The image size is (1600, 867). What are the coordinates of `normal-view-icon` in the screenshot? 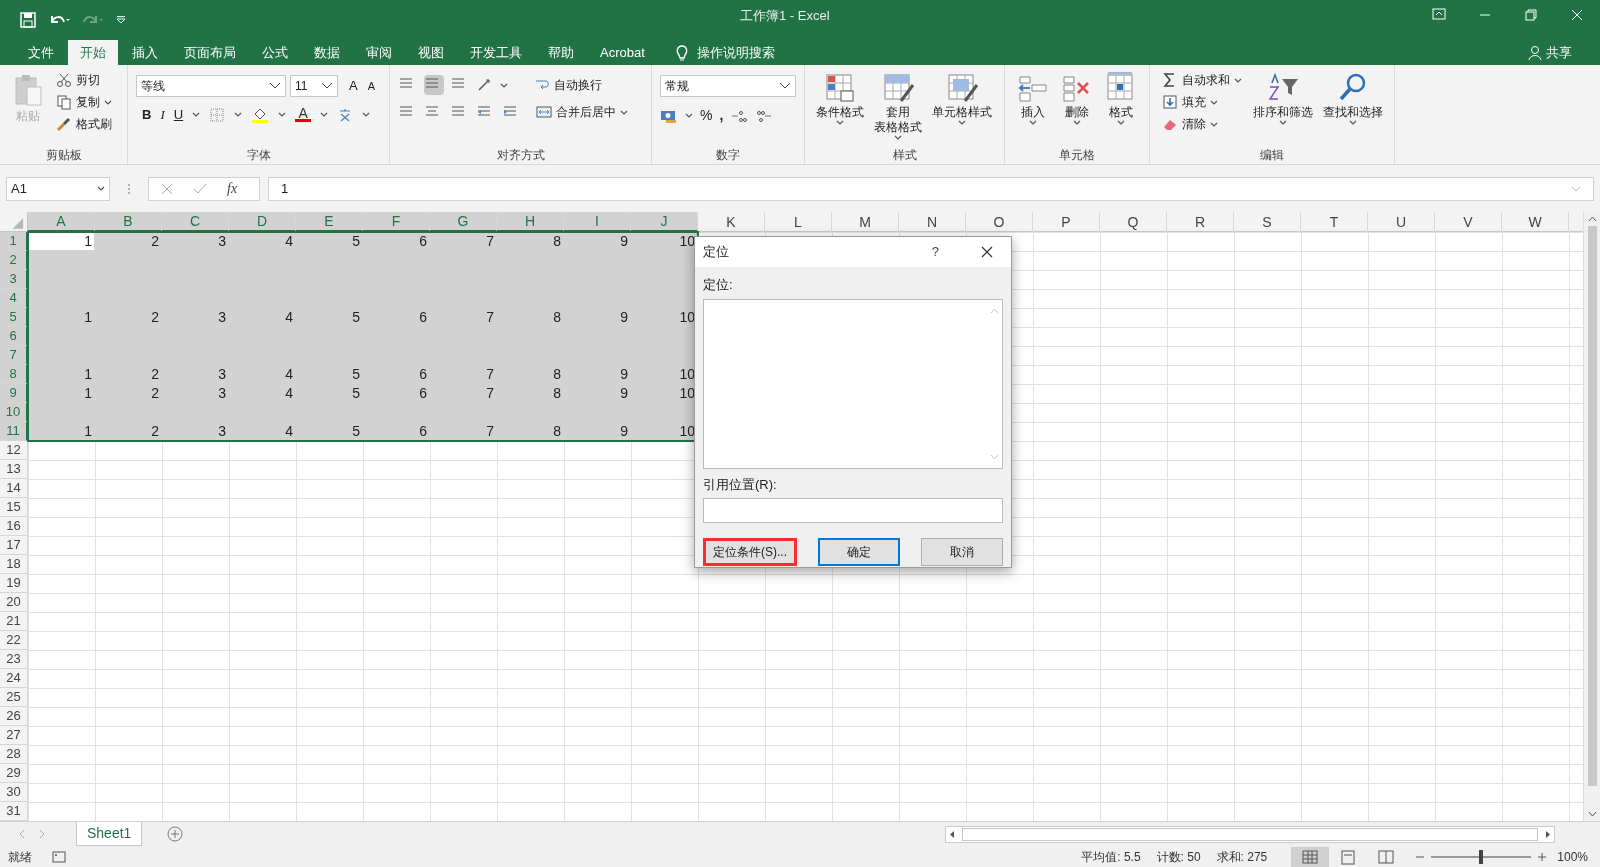 It's located at (1310, 857).